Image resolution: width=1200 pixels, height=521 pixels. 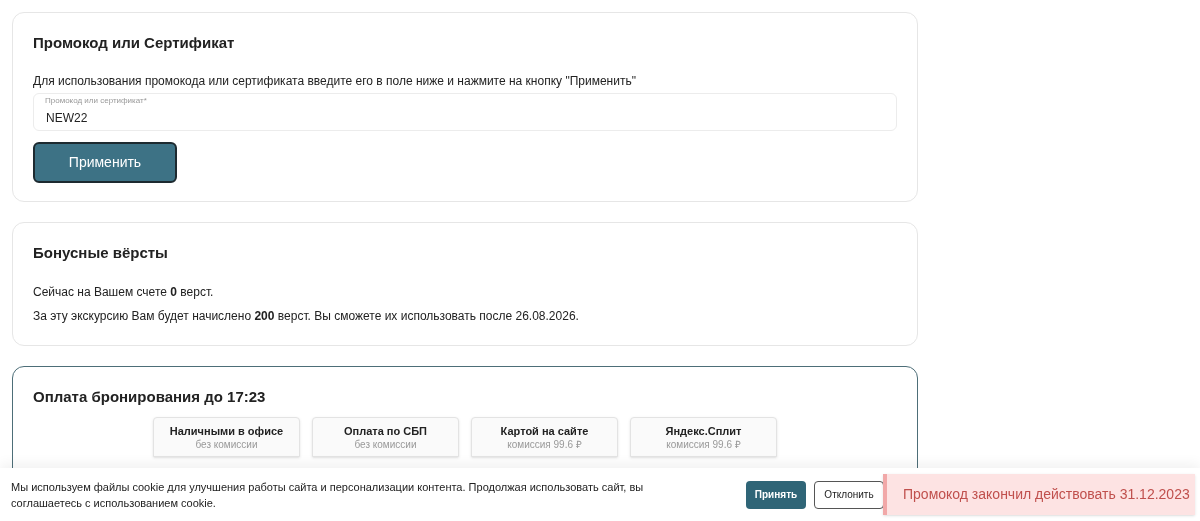 What do you see at coordinates (385, 437) in the screenshot?
I see `payment-option: Оплата по СБП без комиссии` at bounding box center [385, 437].